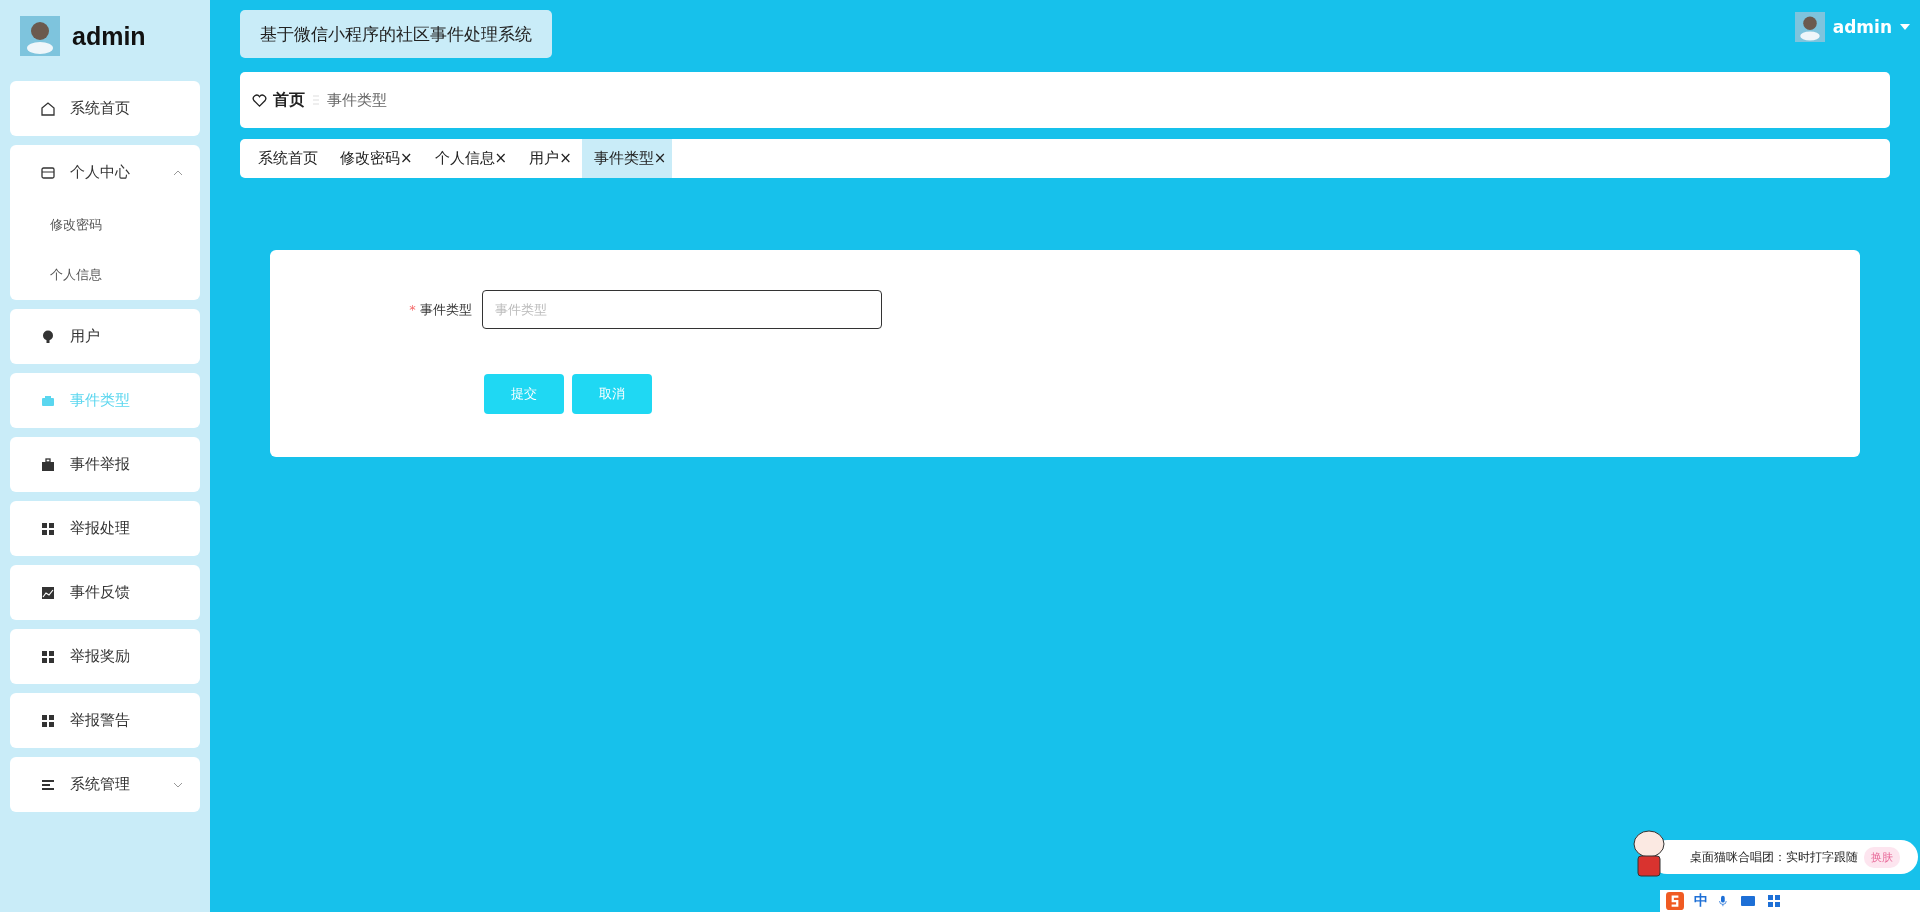 This screenshot has width=1920, height=912. Describe the element at coordinates (373, 158) in the screenshot. I see `page-tab: 修改密码×` at that location.